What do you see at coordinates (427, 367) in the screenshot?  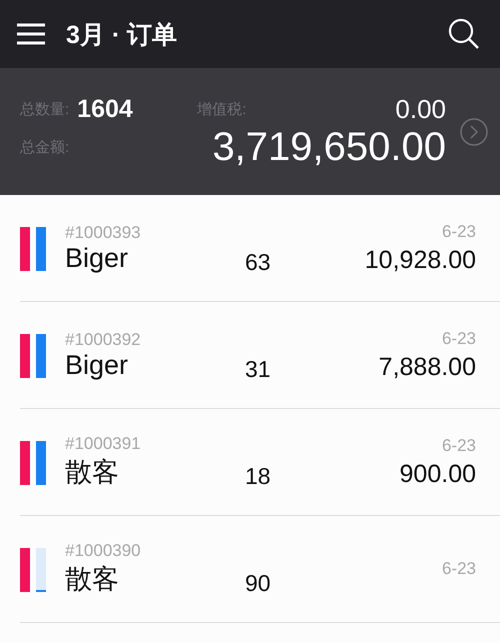 I see `order-amount: 7,888.00` at bounding box center [427, 367].